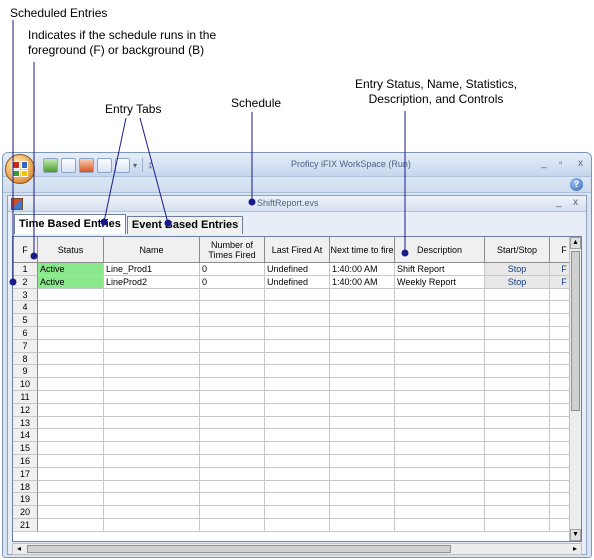 The image size is (594, 560). Describe the element at coordinates (25, 423) in the screenshot. I see `row-number: 13` at that location.